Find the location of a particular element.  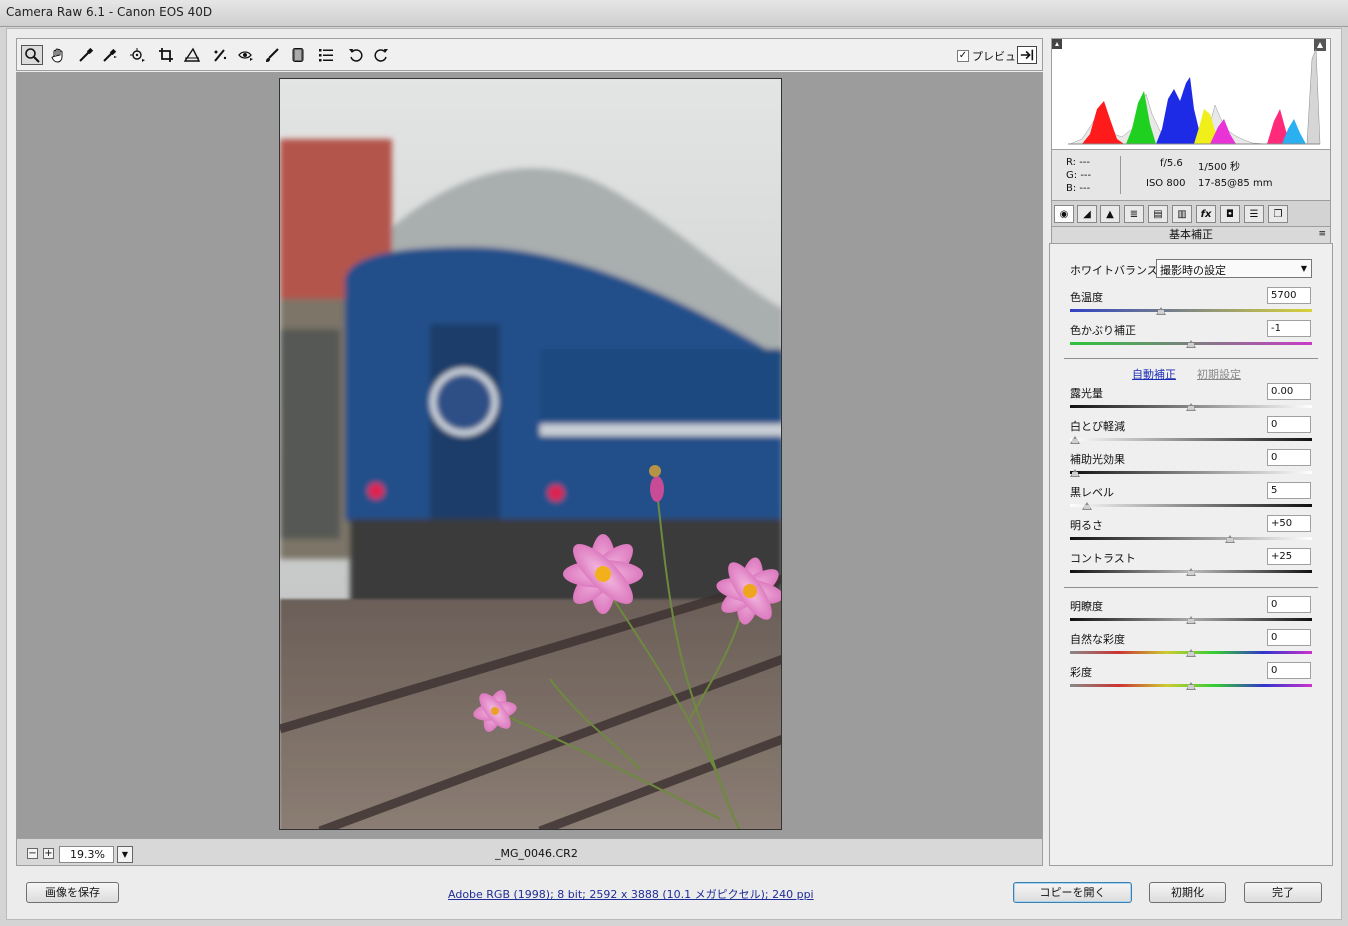

basic-icon: ◉ is located at coordinates (1064, 214).